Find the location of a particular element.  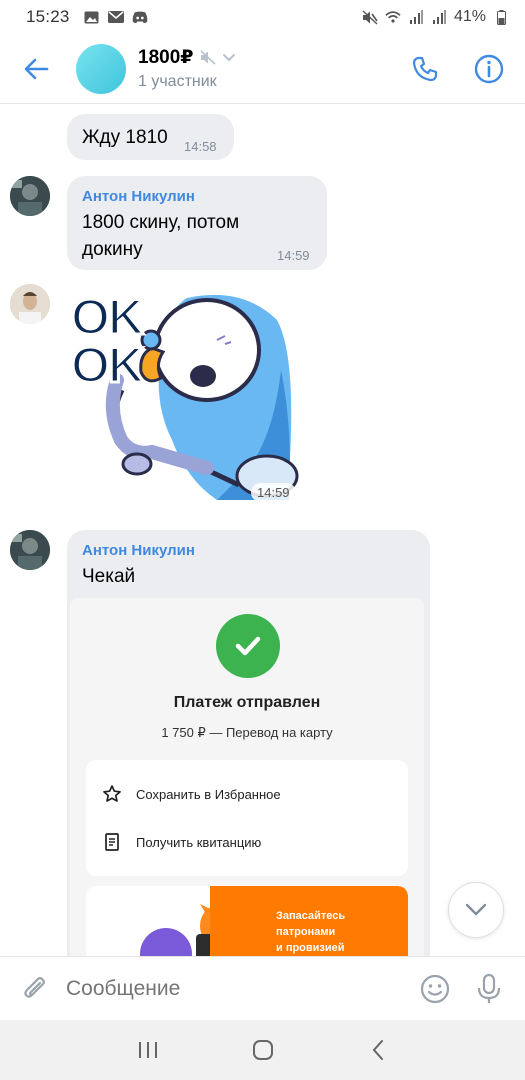

promo-banner: Запасайтесь патронами и провизией is located at coordinates (247, 921).